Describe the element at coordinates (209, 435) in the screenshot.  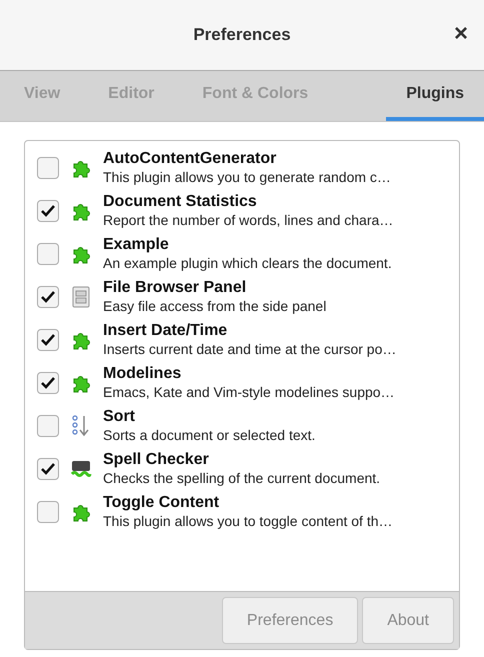
I see `plugin-description: Sorts a document or selected text.` at that location.